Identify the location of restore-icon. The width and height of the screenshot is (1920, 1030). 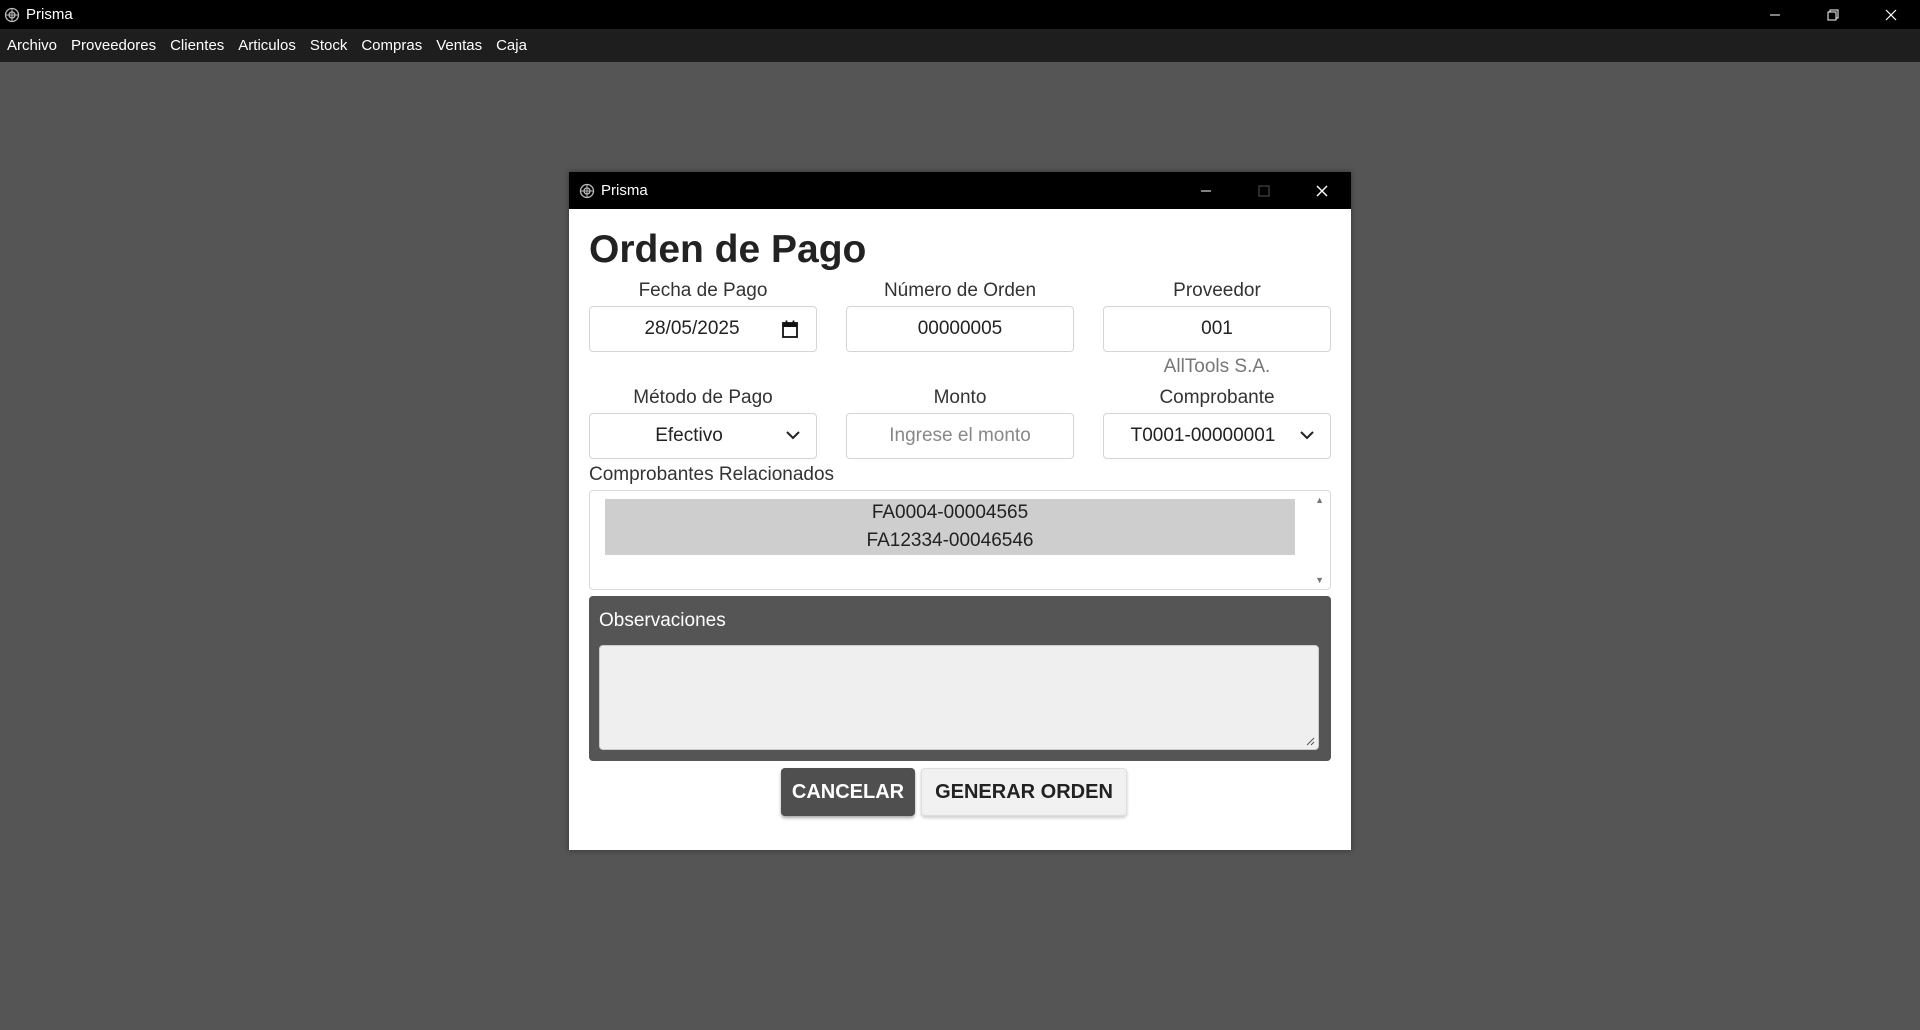
(1833, 14).